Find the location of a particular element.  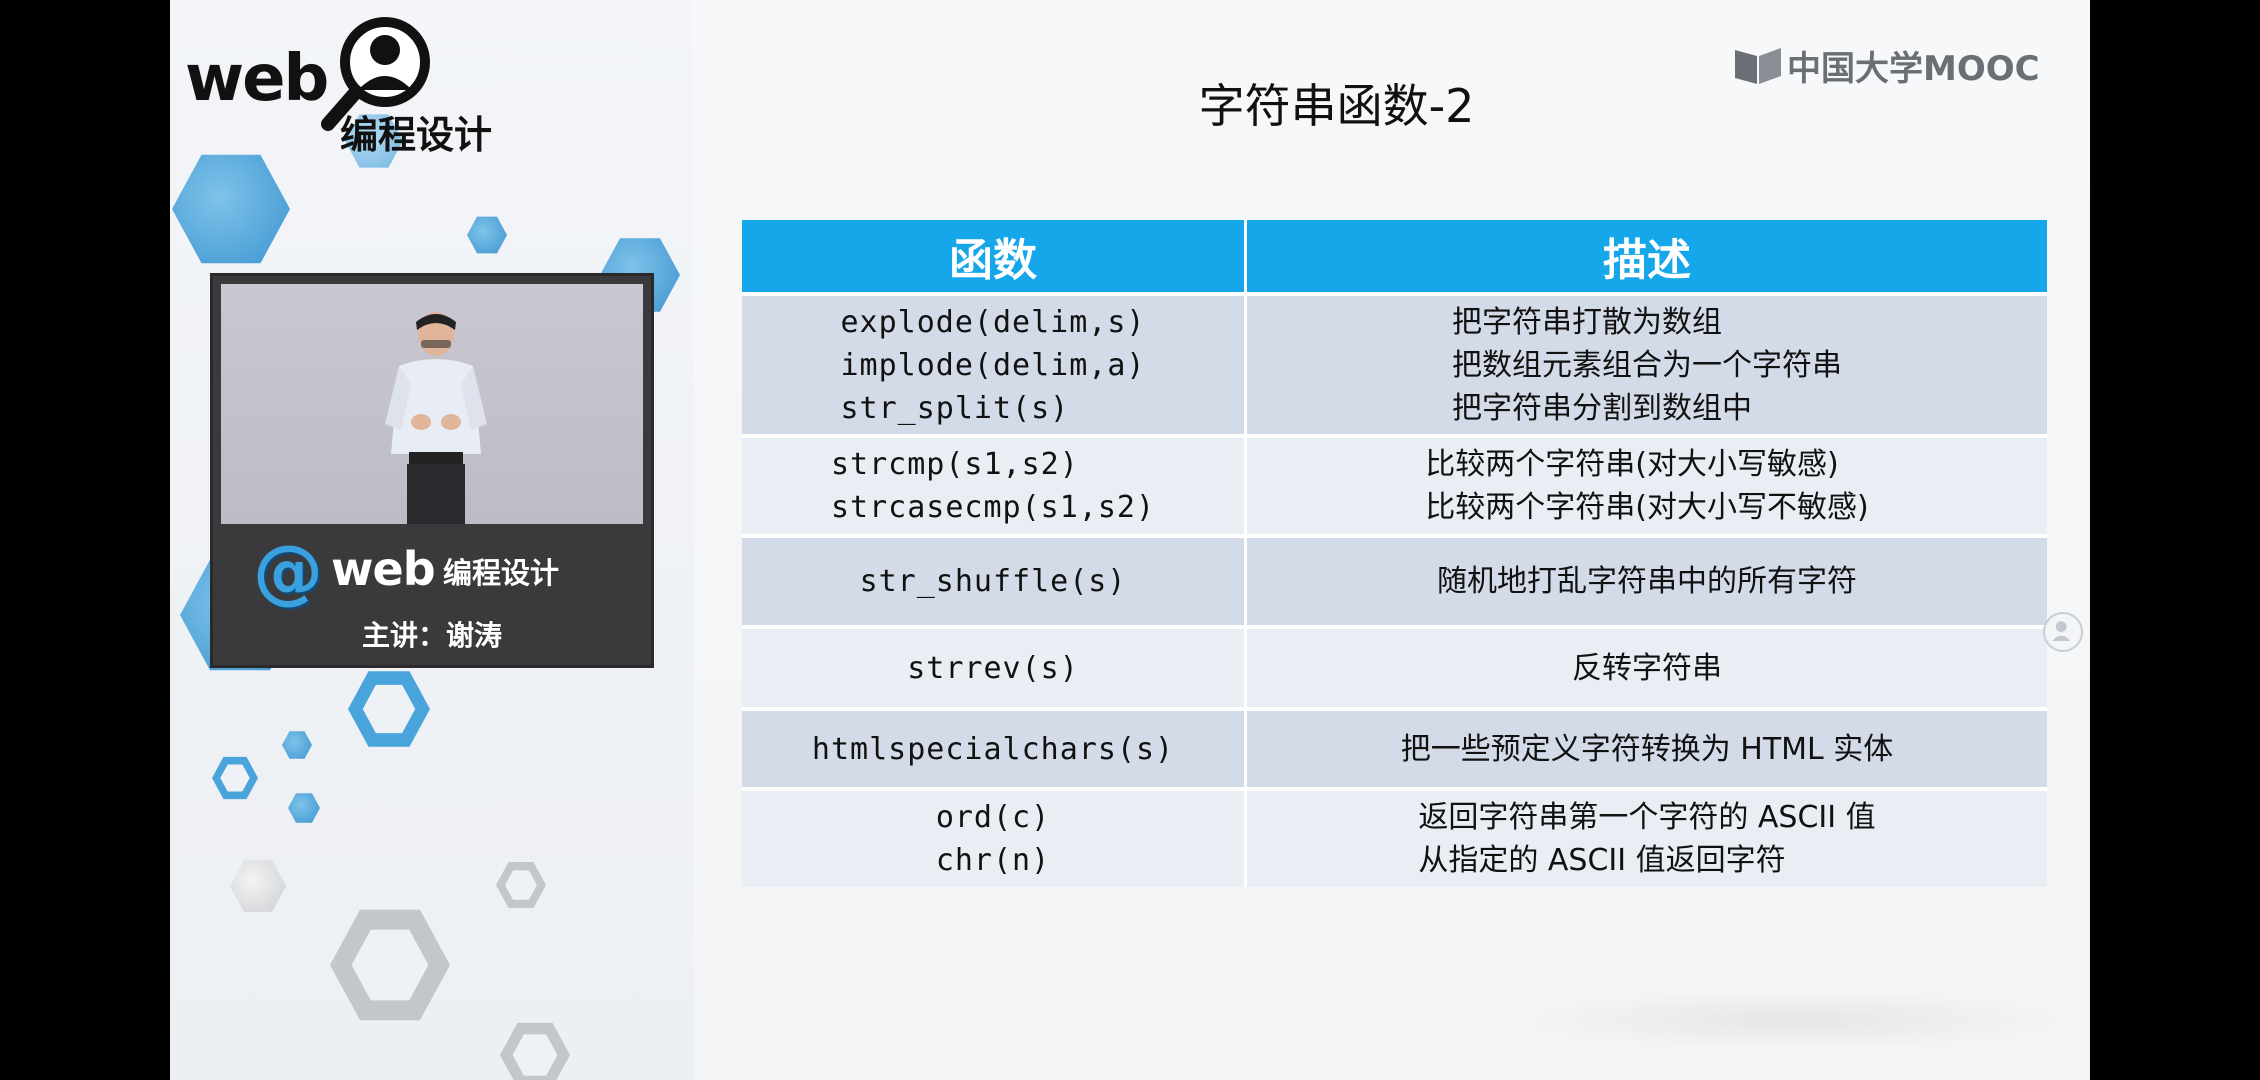

slide-title: 字符串函数-2 is located at coordinates (1391, 103).